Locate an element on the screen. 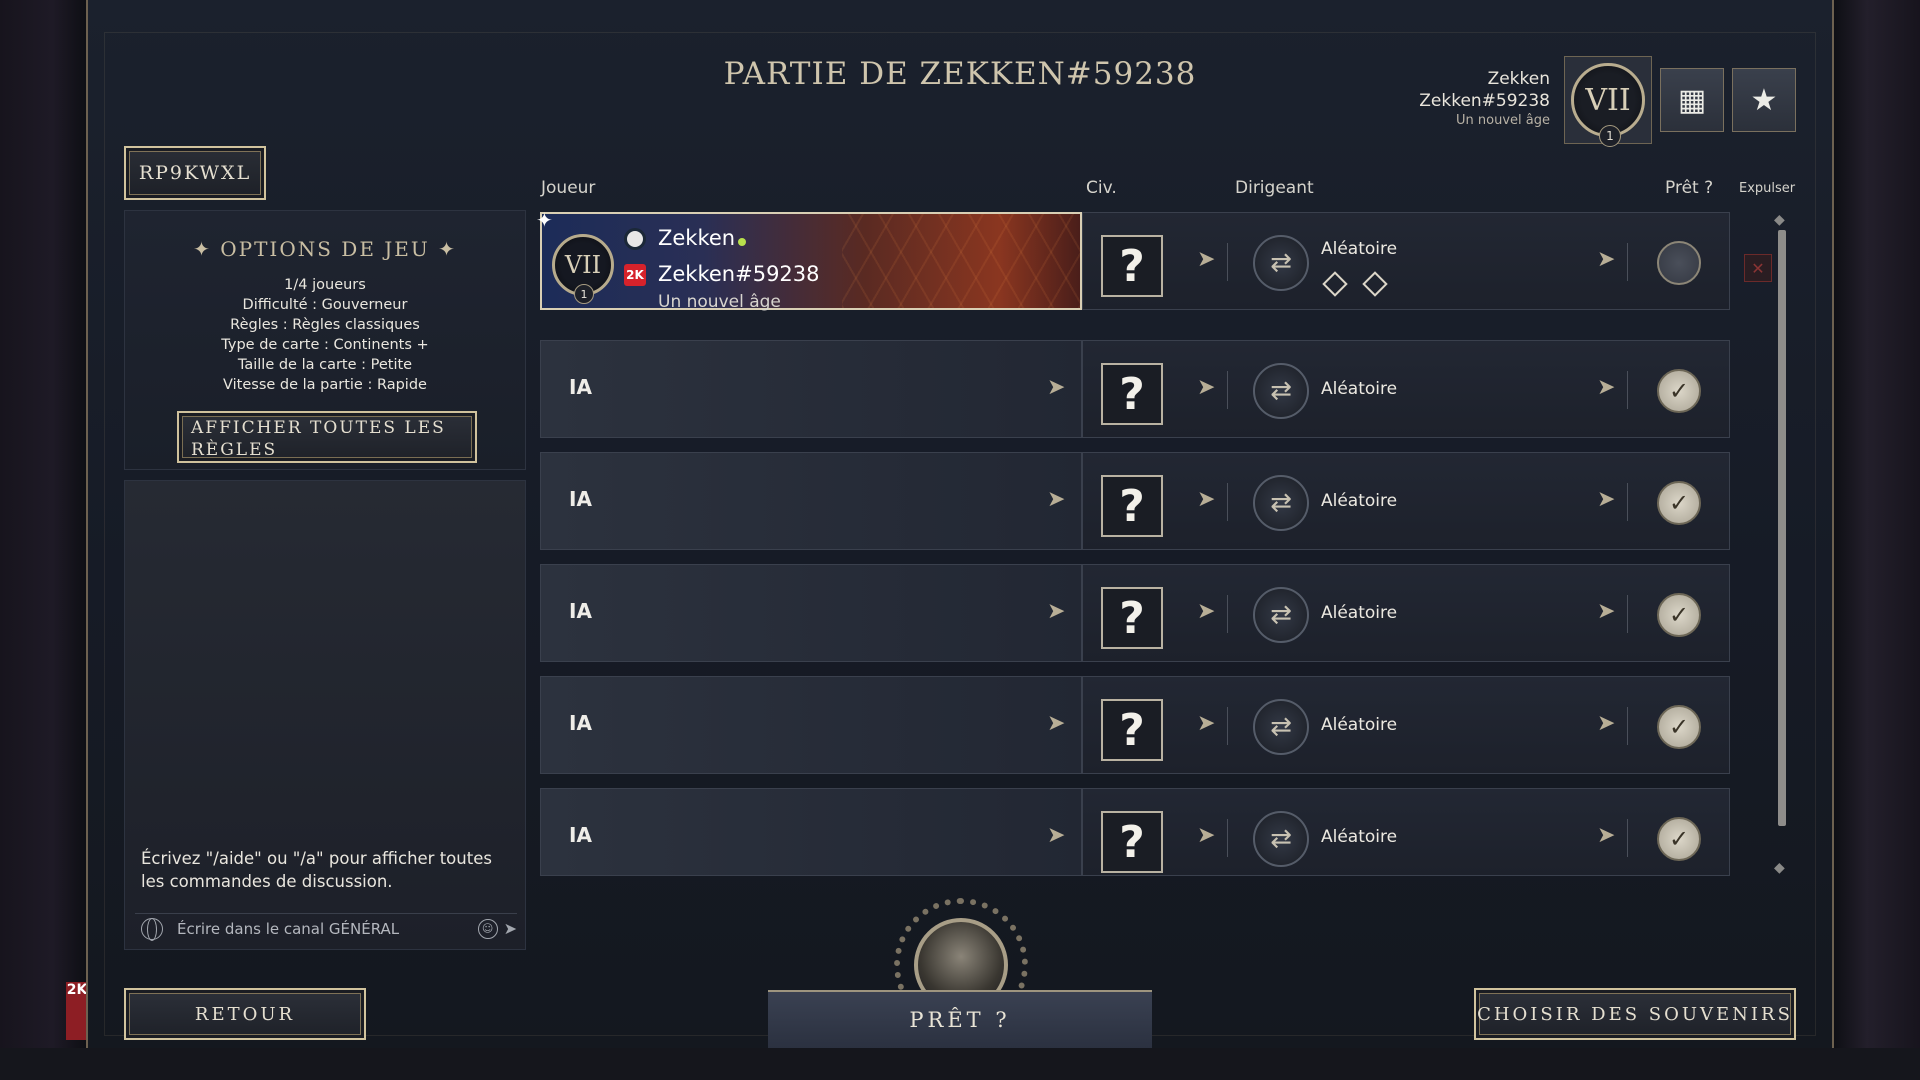  lobby-code-button: RP9KWXL is located at coordinates (195, 173).